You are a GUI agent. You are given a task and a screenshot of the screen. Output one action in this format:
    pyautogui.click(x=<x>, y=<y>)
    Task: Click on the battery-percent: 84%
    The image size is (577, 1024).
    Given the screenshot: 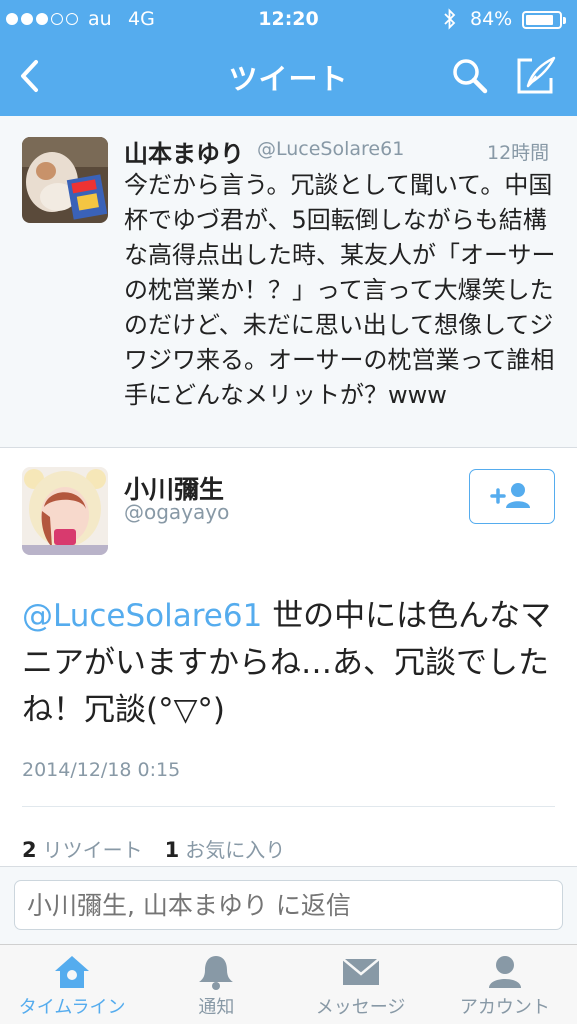 What is the action you would take?
    pyautogui.click(x=491, y=19)
    